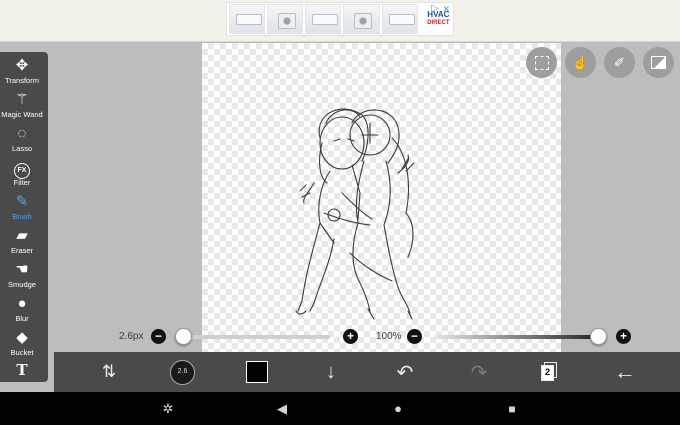 The image size is (680, 425). Describe the element at coordinates (257, 372) in the screenshot. I see `color-swatch` at that location.